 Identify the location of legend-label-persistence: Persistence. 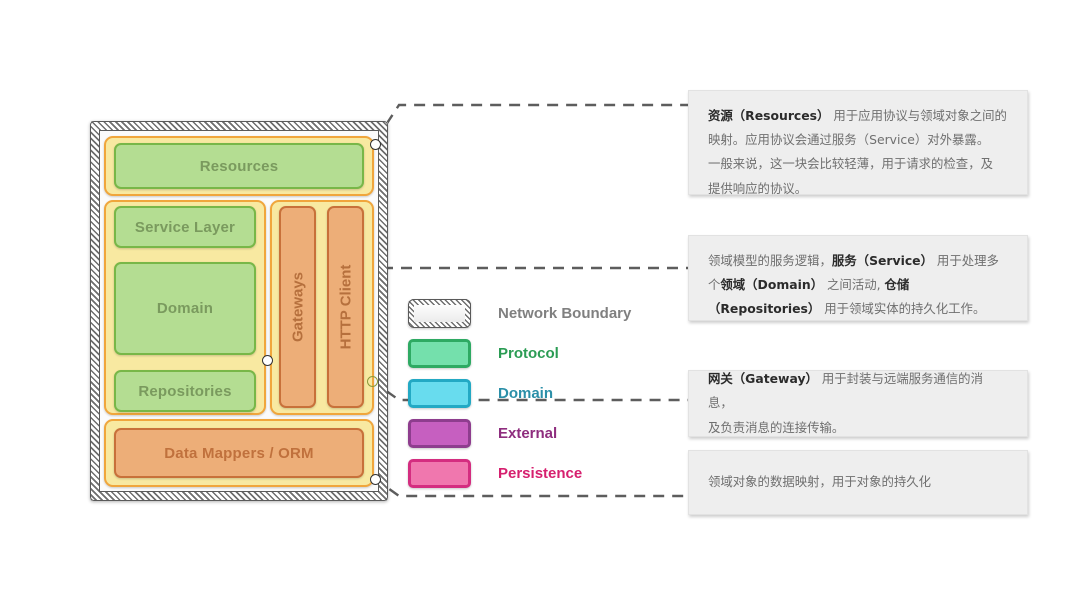
(540, 473).